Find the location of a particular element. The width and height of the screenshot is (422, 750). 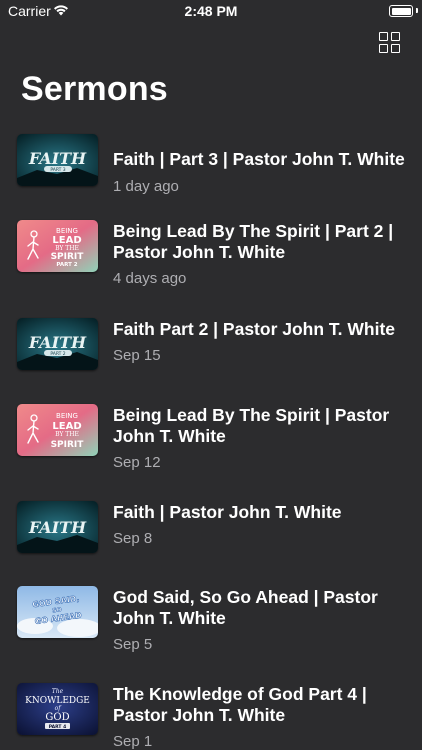

sermon-date: Sep 8 is located at coordinates (133, 538).